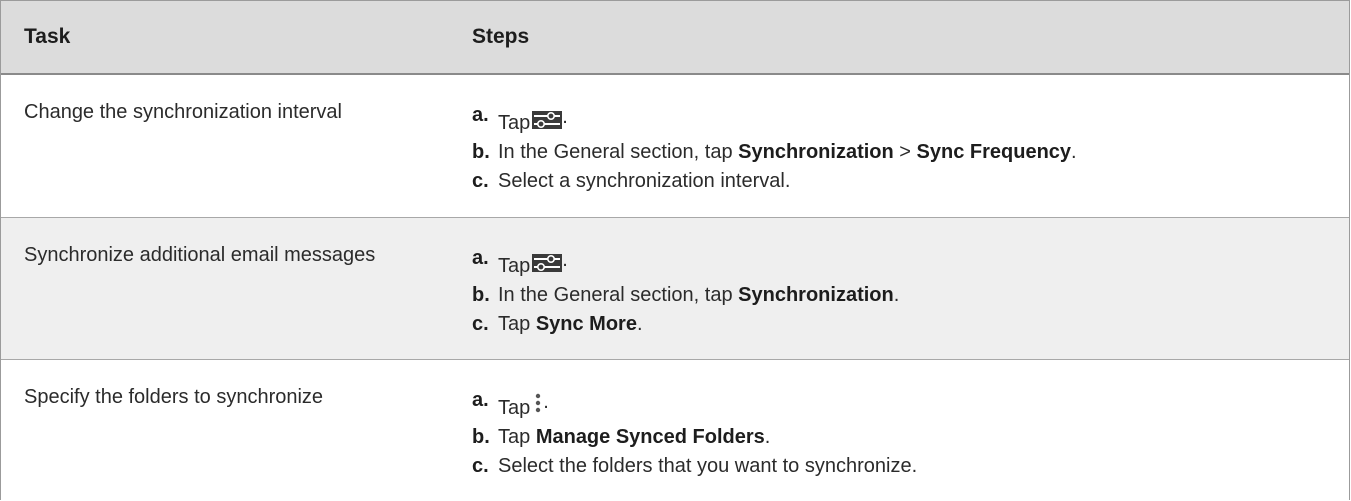 This screenshot has height=501, width=1351. I want to click on task-cell: Change the synchronization interval, so click(183, 112).